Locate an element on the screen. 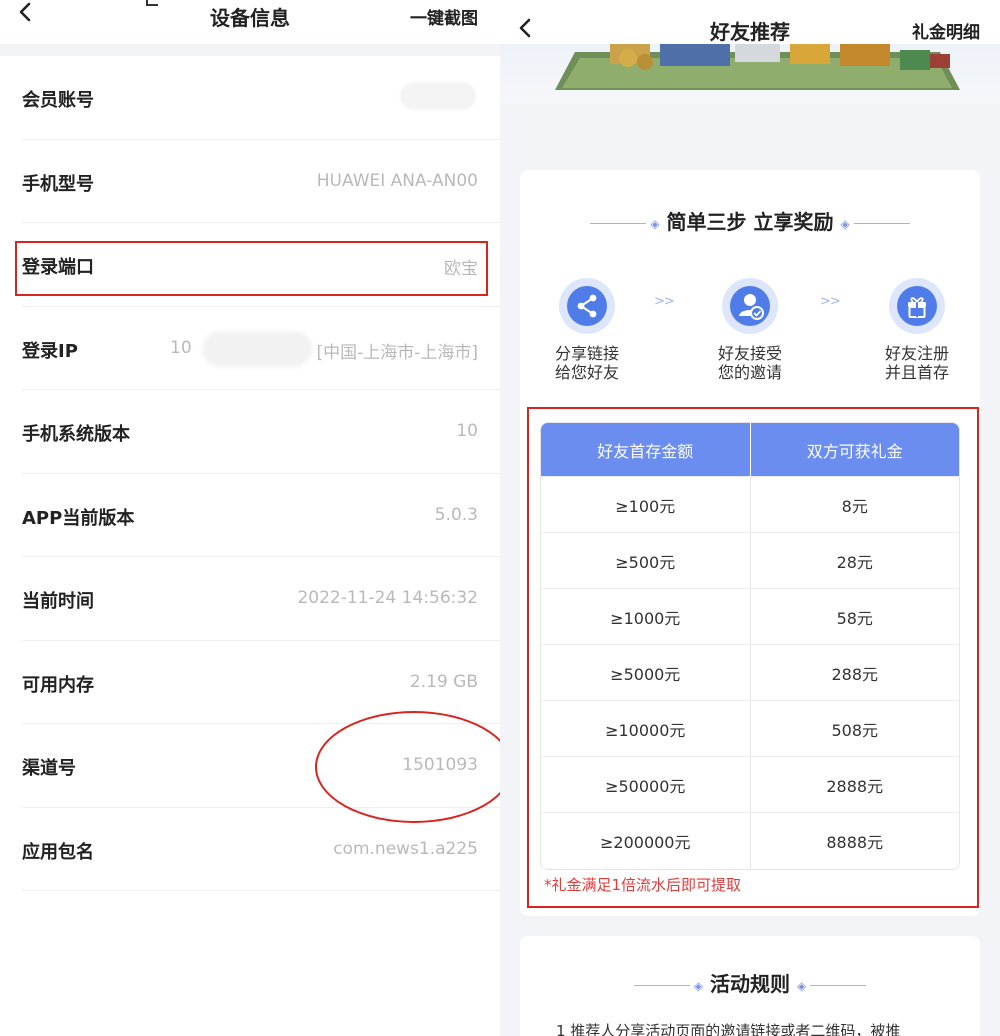 The image size is (1000, 1036). row-label: APP当前版本 is located at coordinates (78, 518).